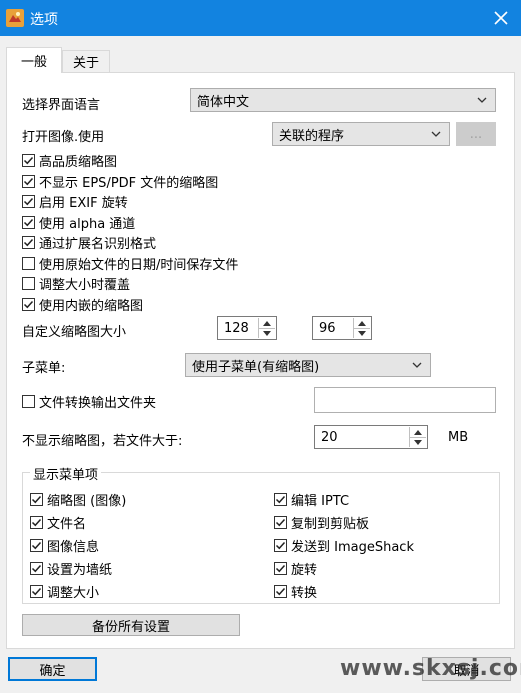  I want to click on option-checkbox-0: 高品质缩略图, so click(69, 160).